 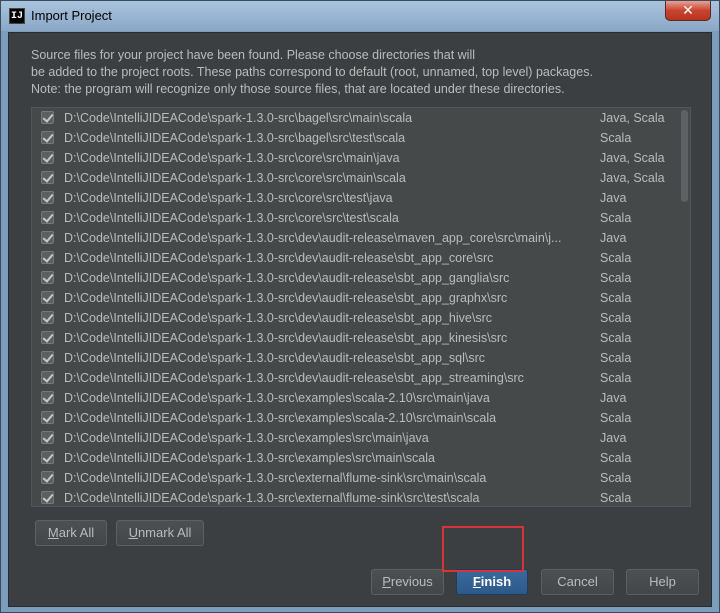 I want to click on unmark-all-mnemonic: U, so click(x=133, y=532).